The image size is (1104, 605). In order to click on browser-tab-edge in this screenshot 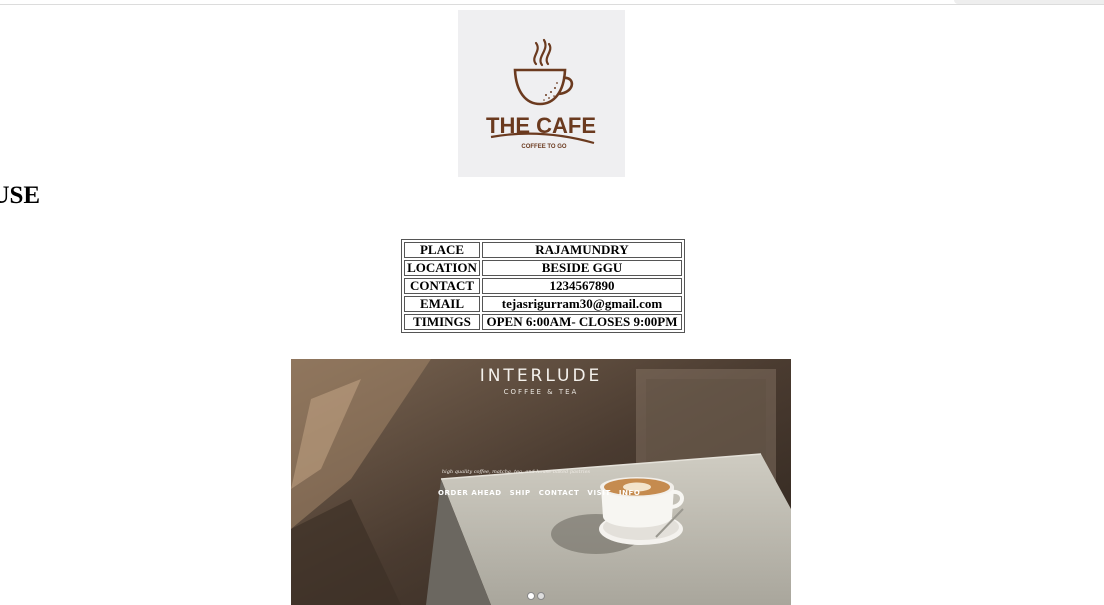, I will do `click(1029, 2)`.